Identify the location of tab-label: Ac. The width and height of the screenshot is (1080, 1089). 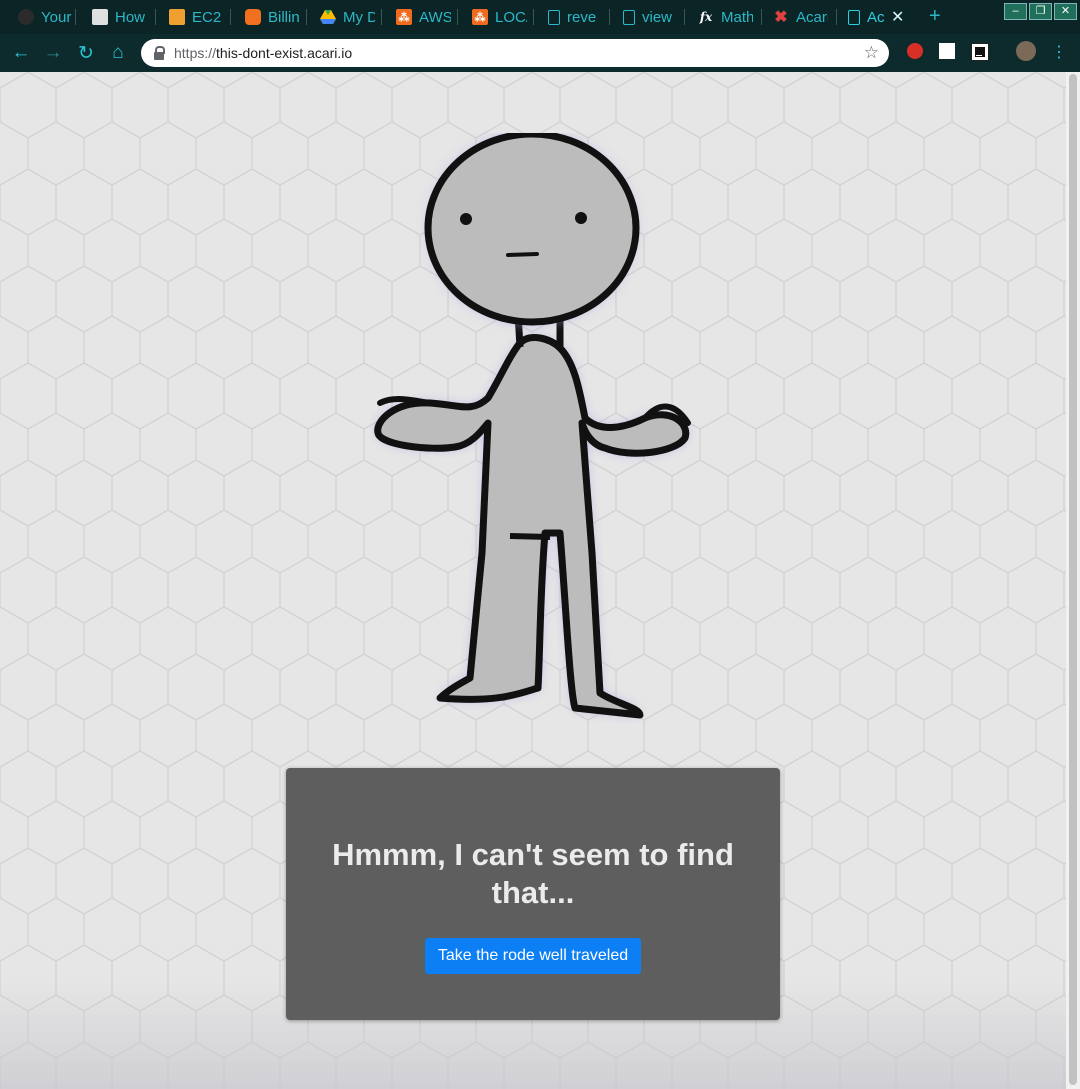
(876, 17).